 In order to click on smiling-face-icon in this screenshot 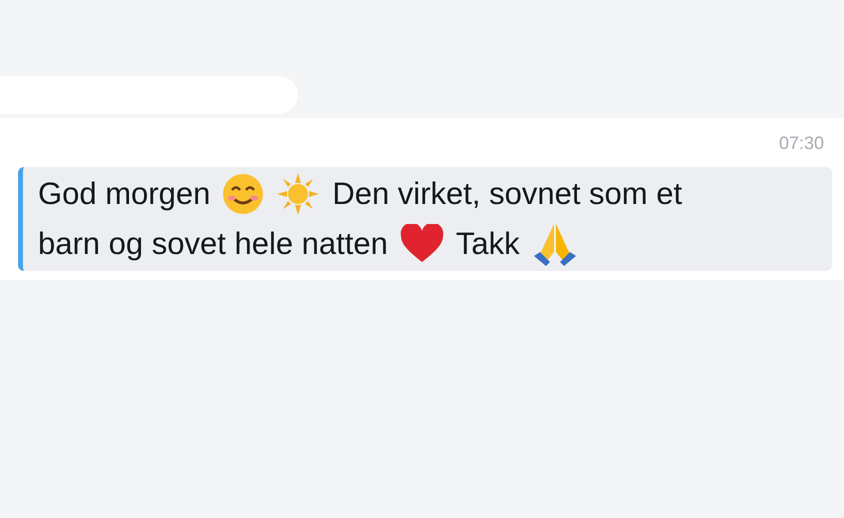, I will do `click(243, 194)`.